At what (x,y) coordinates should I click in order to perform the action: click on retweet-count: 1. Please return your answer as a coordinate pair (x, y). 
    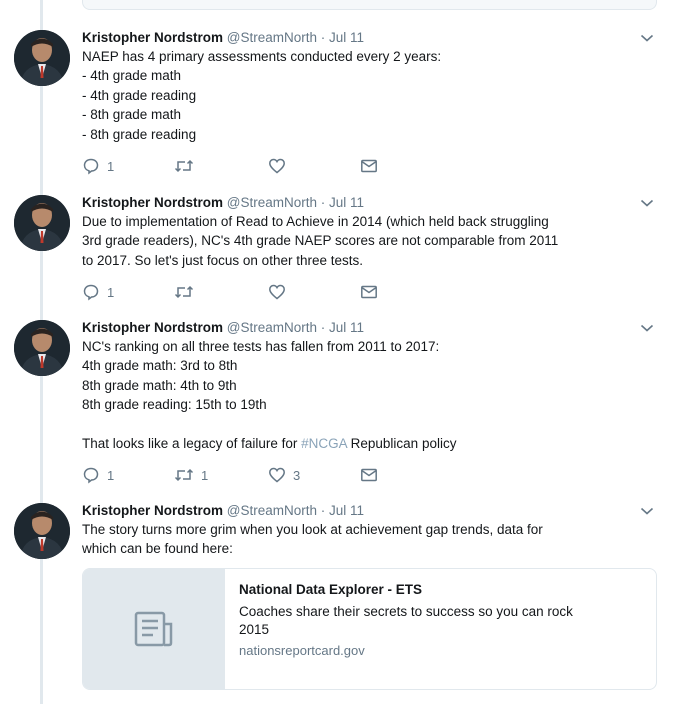
    Looking at the image, I should click on (205, 475).